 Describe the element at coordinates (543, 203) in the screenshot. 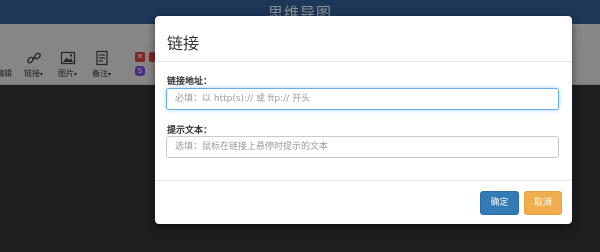

I see `cancel-button: 取消` at that location.